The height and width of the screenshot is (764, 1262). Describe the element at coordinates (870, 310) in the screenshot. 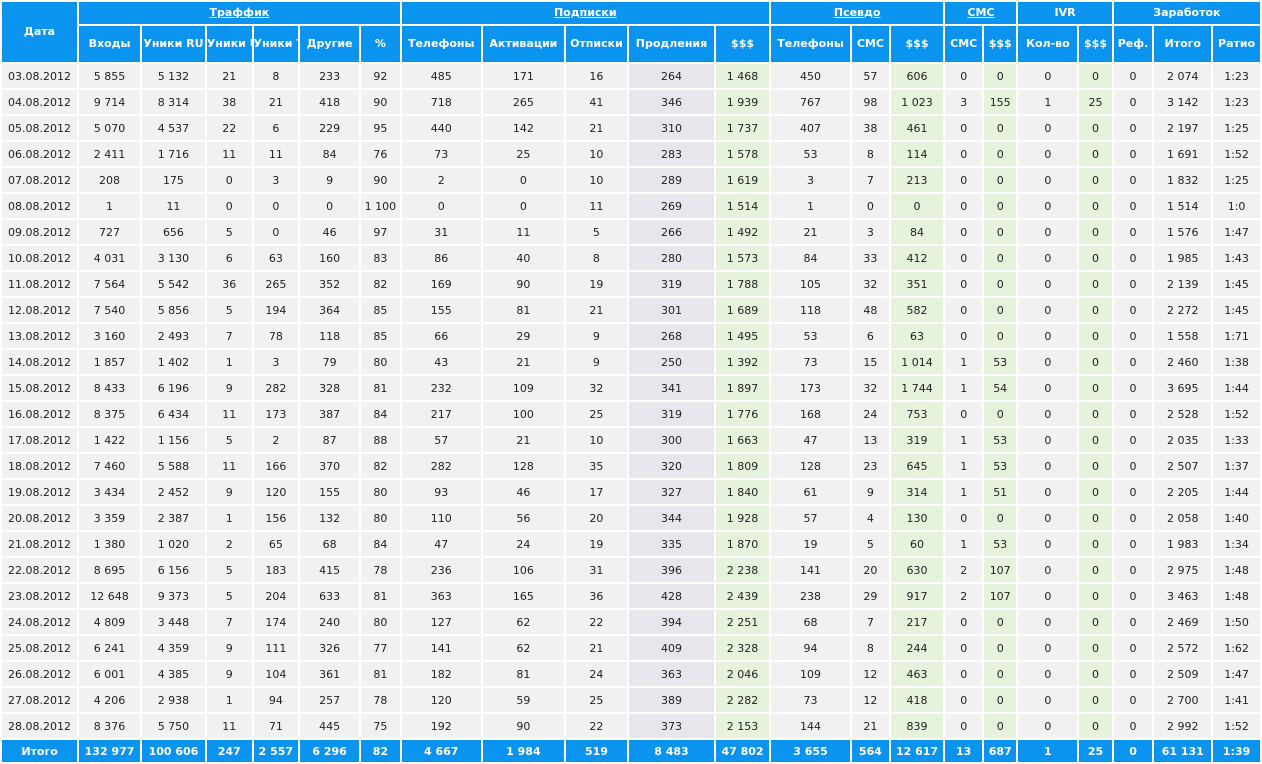

I see `cell-link: 48` at that location.